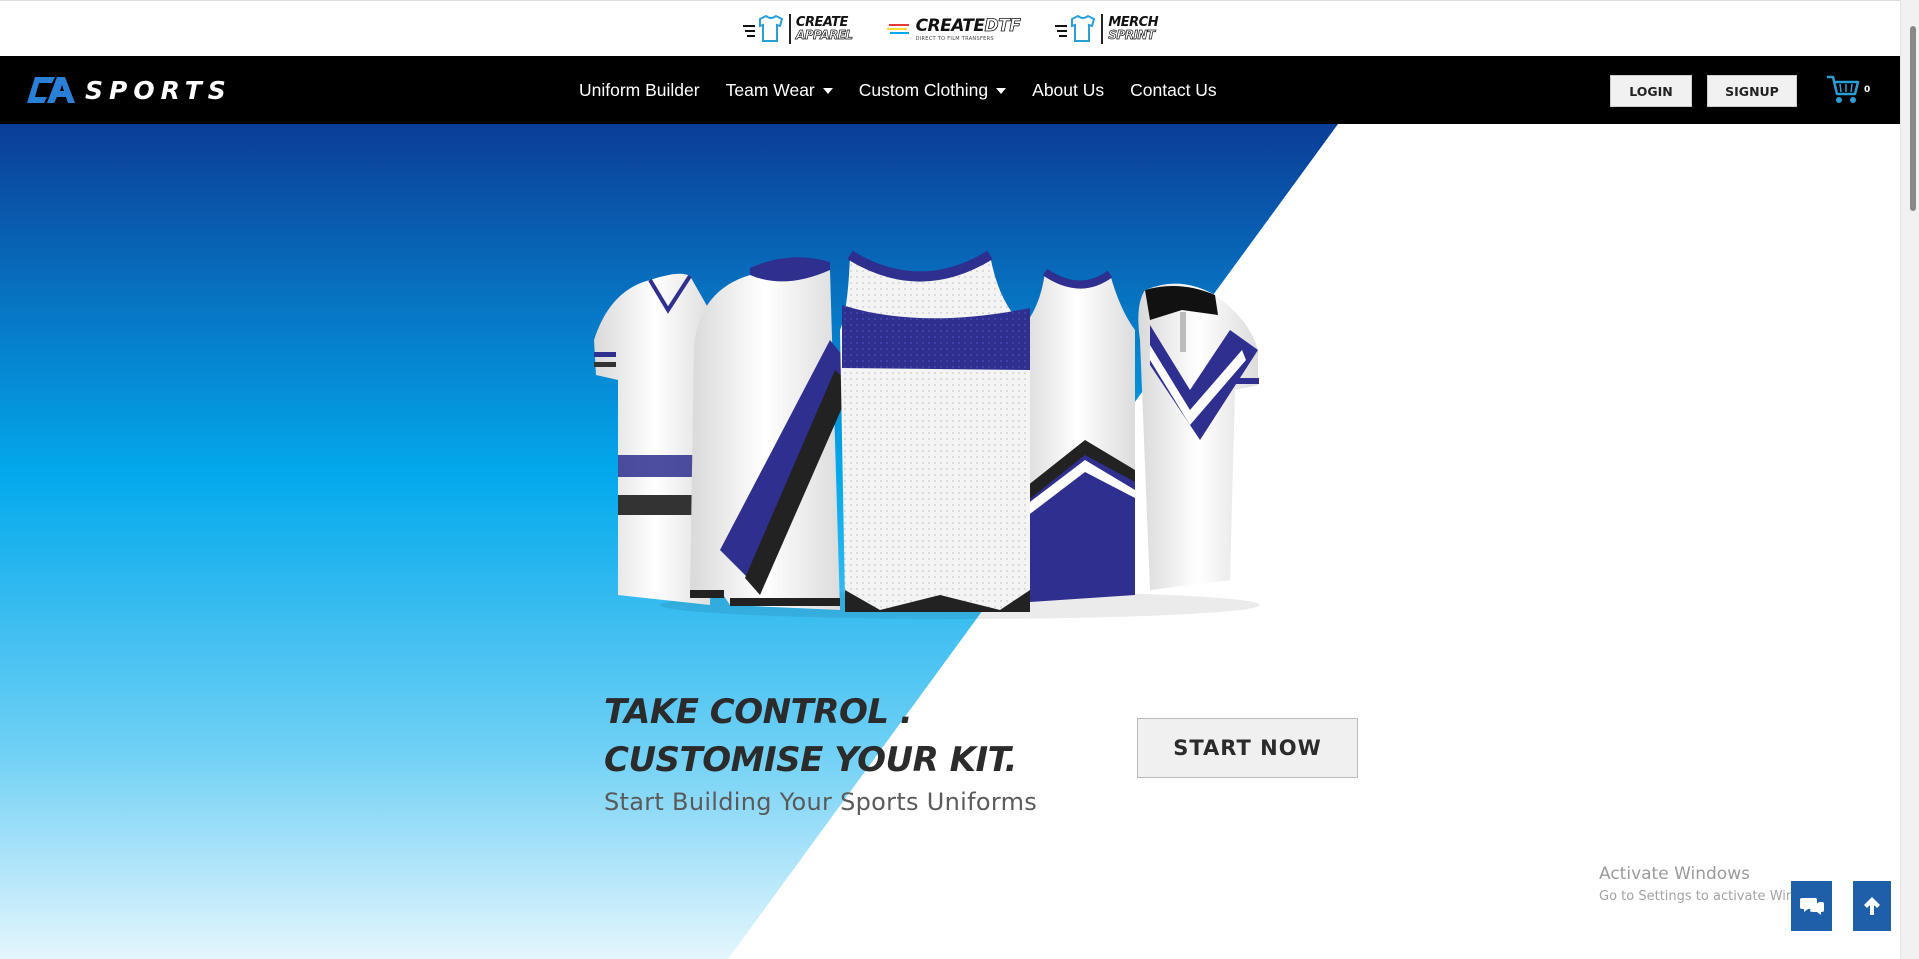  What do you see at coordinates (1867, 90) in the screenshot?
I see `cart-count: 0` at bounding box center [1867, 90].